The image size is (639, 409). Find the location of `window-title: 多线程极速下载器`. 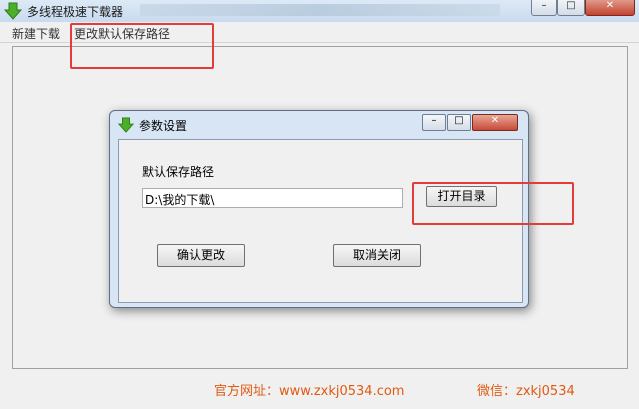

window-title: 多线程极速下载器 is located at coordinates (75, 12).